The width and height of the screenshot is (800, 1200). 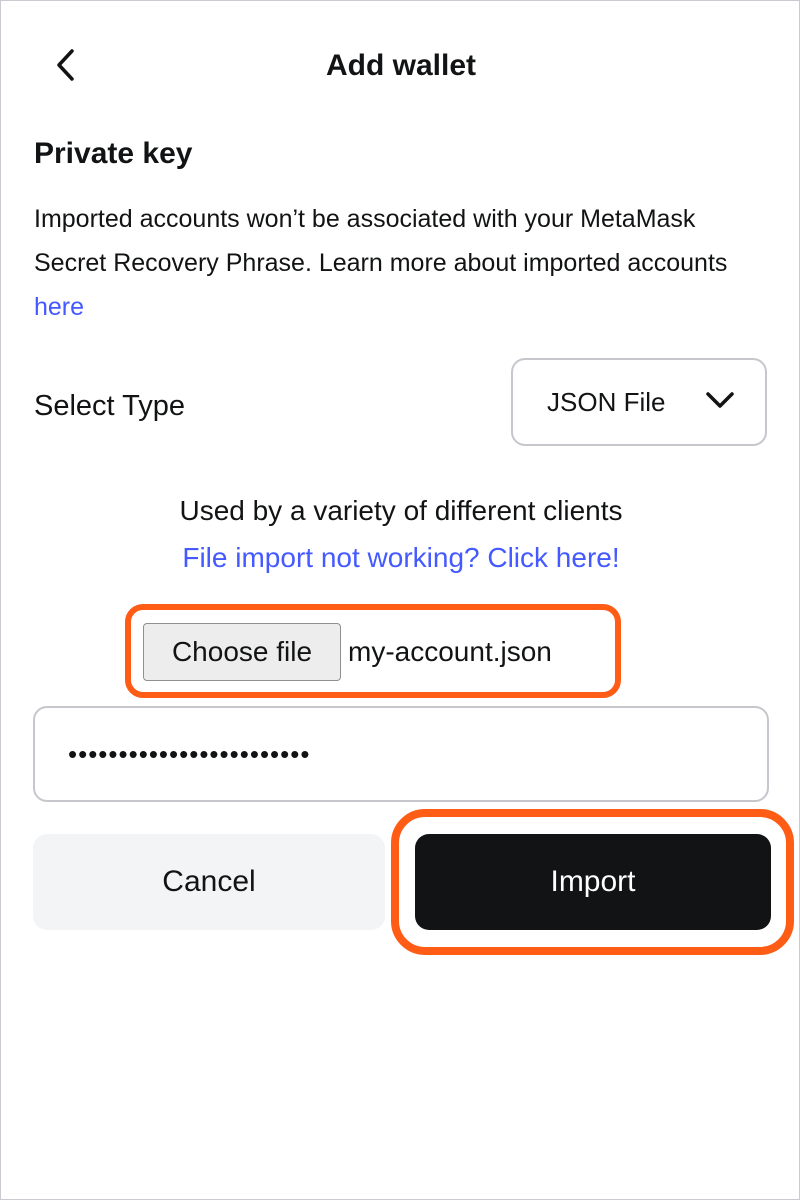 What do you see at coordinates (113, 153) in the screenshot?
I see `section-title: Private key` at bounding box center [113, 153].